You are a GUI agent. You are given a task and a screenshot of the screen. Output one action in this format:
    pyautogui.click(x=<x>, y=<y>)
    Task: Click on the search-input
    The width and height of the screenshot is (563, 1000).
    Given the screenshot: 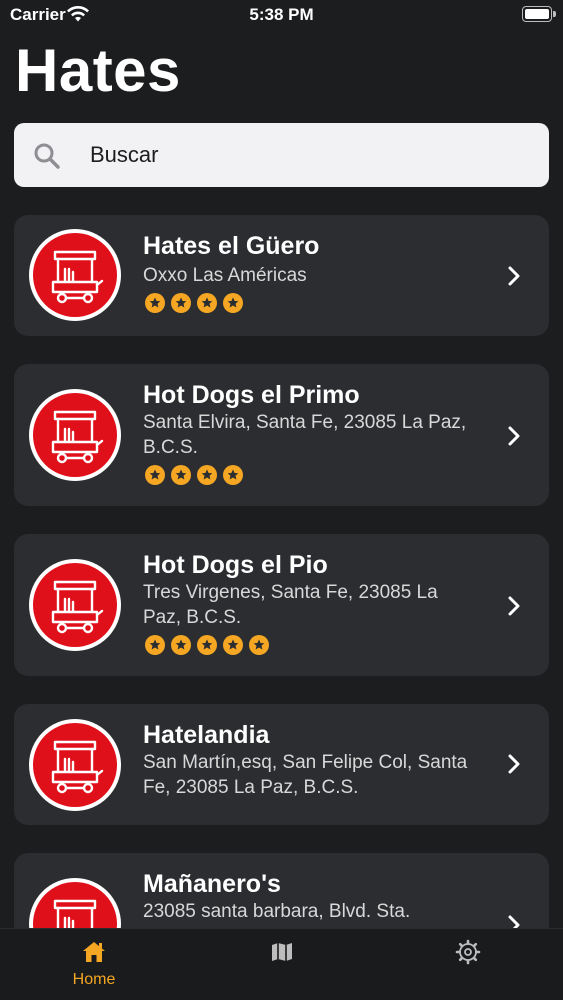 What is the action you would take?
    pyautogui.click(x=310, y=155)
    